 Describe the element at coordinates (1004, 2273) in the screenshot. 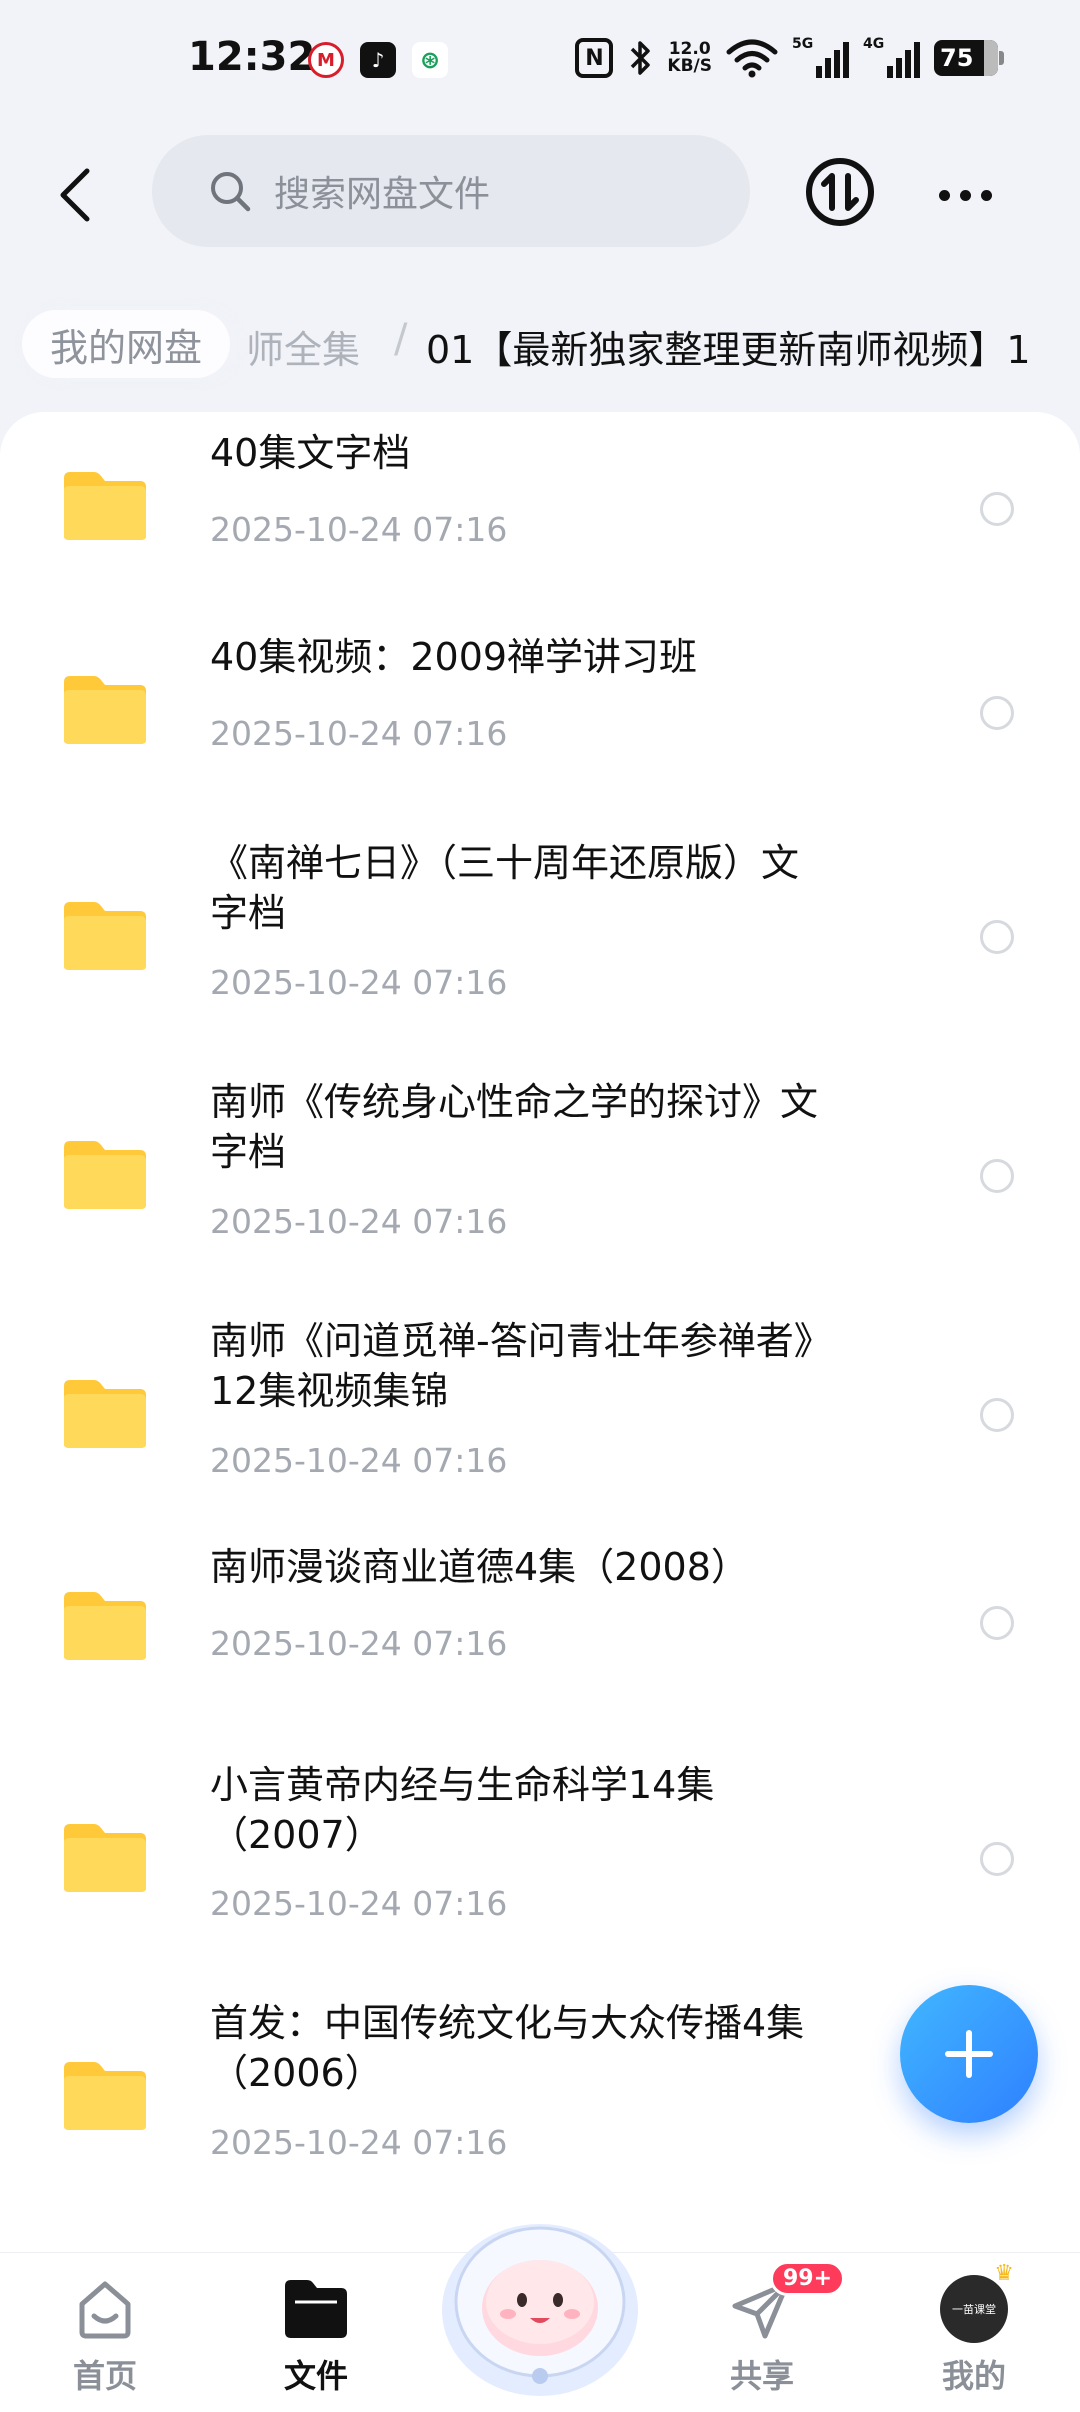

I see `crown-icon: ♛` at that location.